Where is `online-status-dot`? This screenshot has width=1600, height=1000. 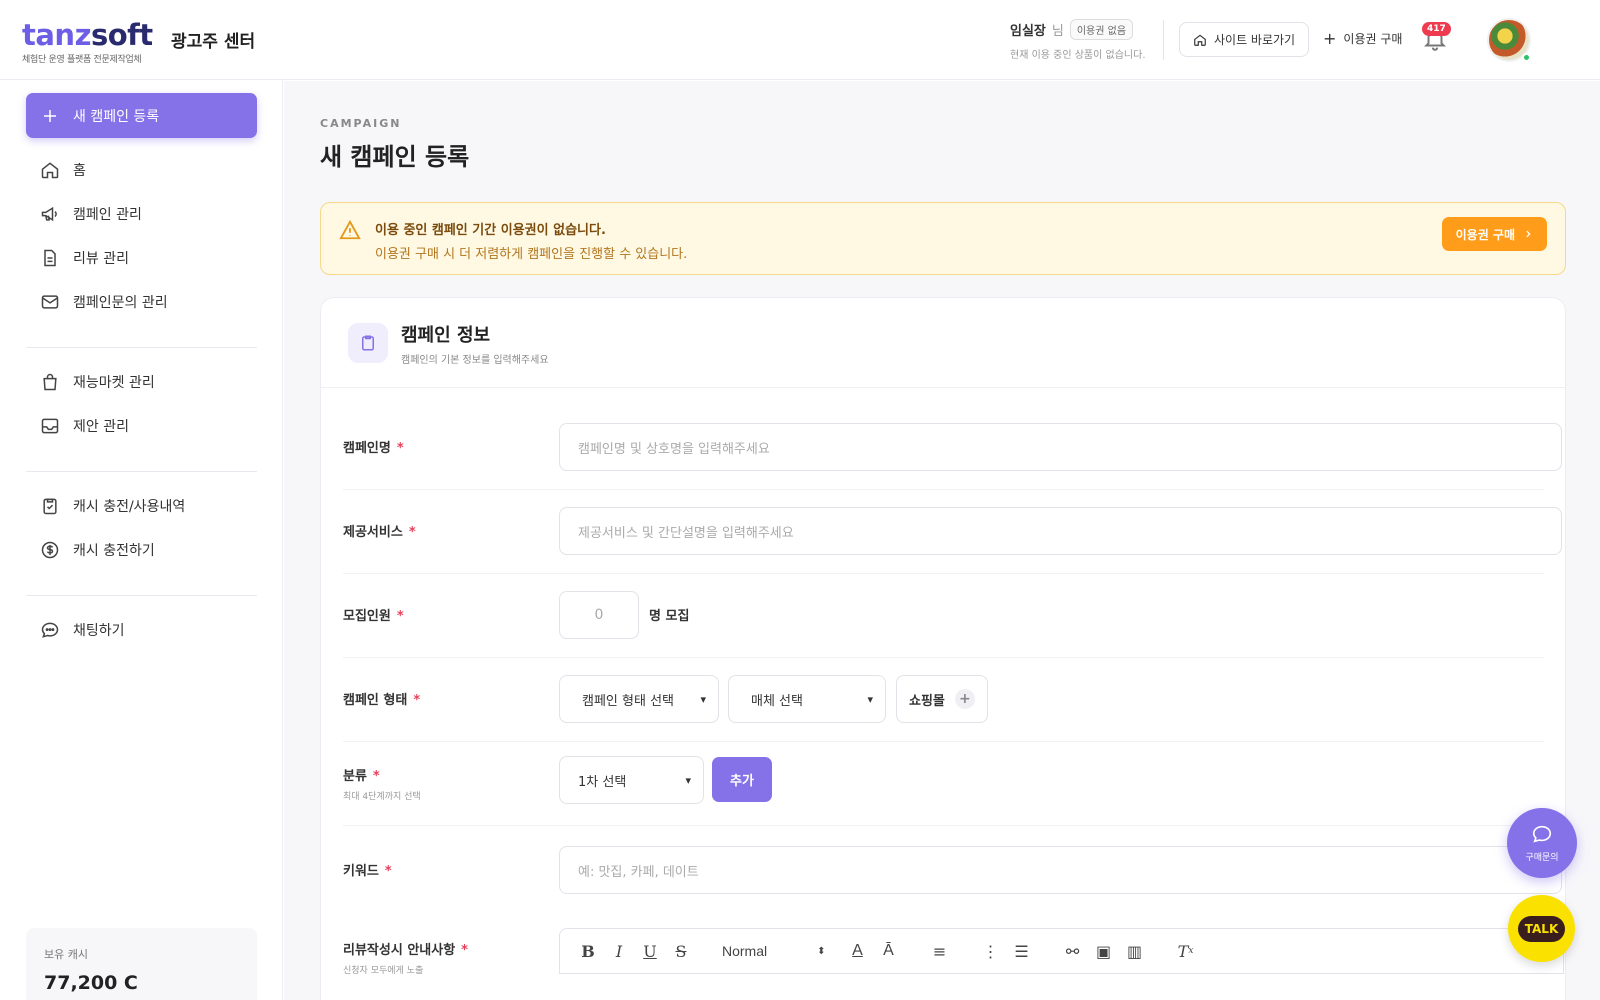 online-status-dot is located at coordinates (1526, 57).